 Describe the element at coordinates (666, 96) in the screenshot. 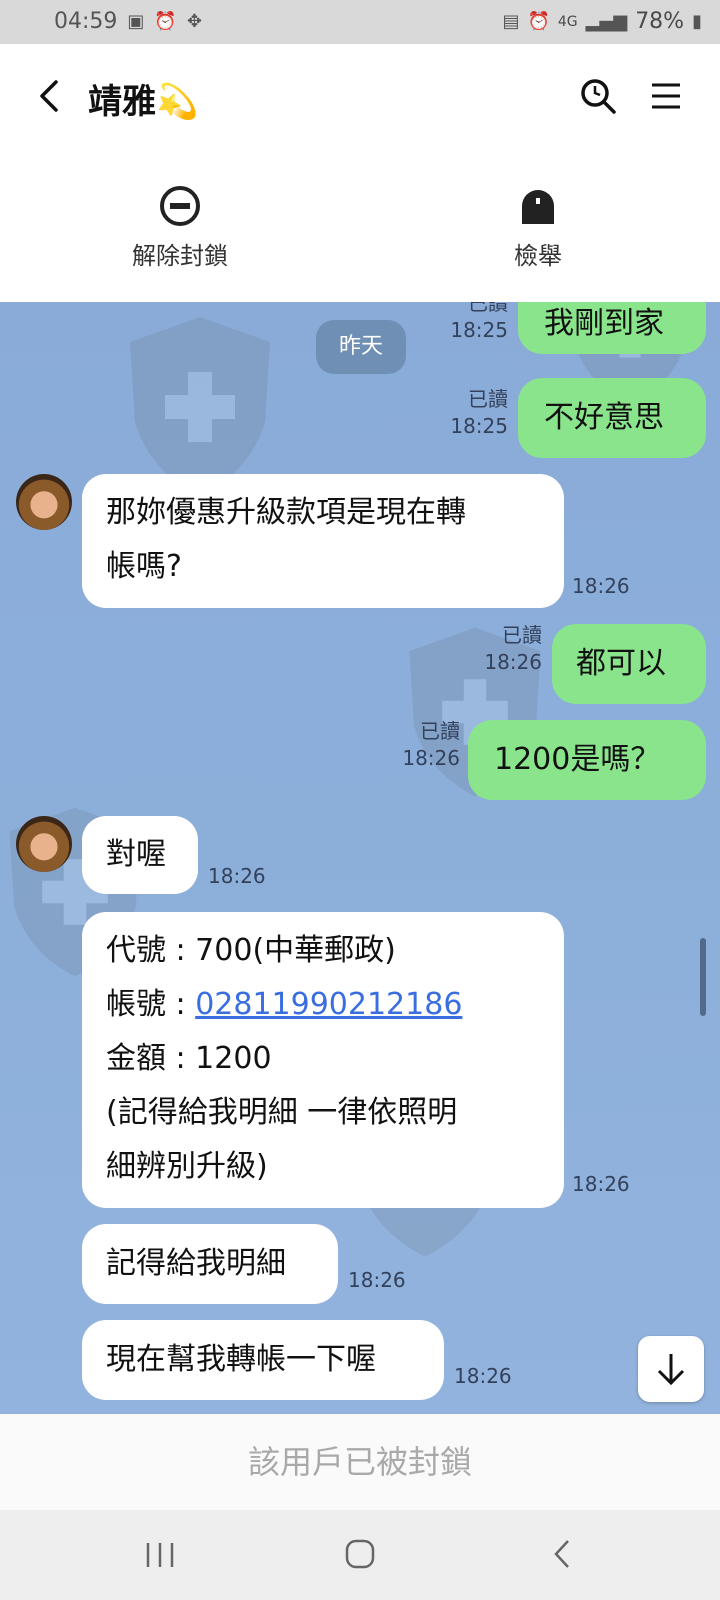

I see `hamburger-icon` at that location.